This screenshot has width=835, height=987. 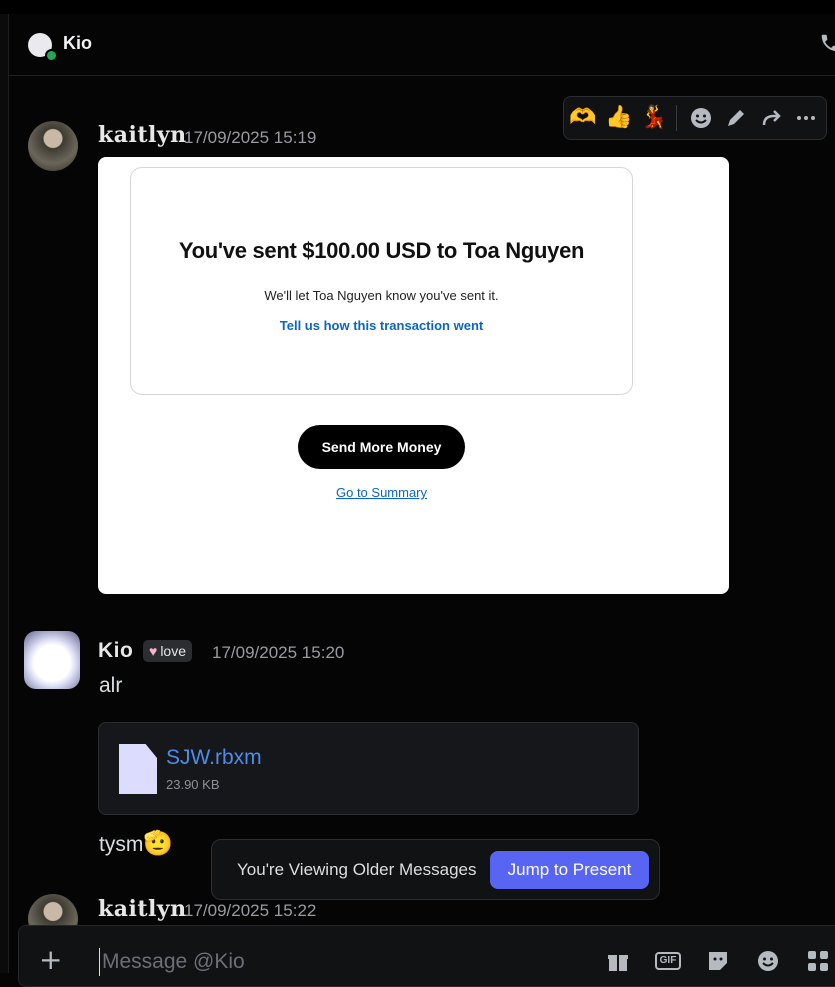 I want to click on left-sidebar-edge, so click(x=4, y=493).